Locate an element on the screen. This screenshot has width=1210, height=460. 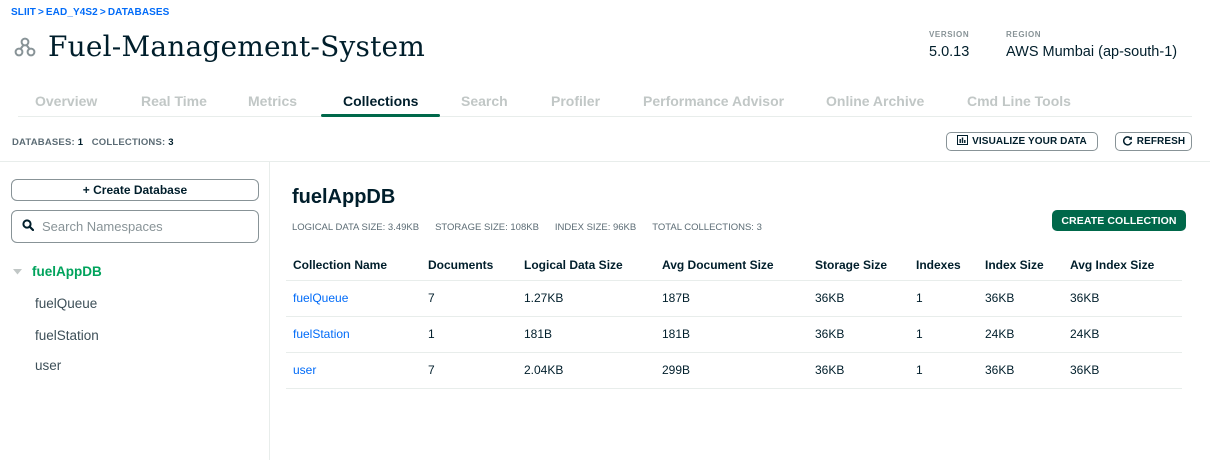
column-header: Index Size is located at coordinates (1020, 265).